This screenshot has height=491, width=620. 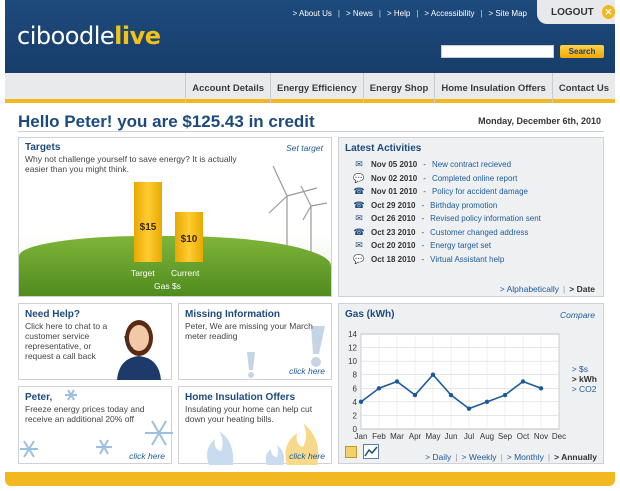 I want to click on legend-kwh: > kWh, so click(x=584, y=379).